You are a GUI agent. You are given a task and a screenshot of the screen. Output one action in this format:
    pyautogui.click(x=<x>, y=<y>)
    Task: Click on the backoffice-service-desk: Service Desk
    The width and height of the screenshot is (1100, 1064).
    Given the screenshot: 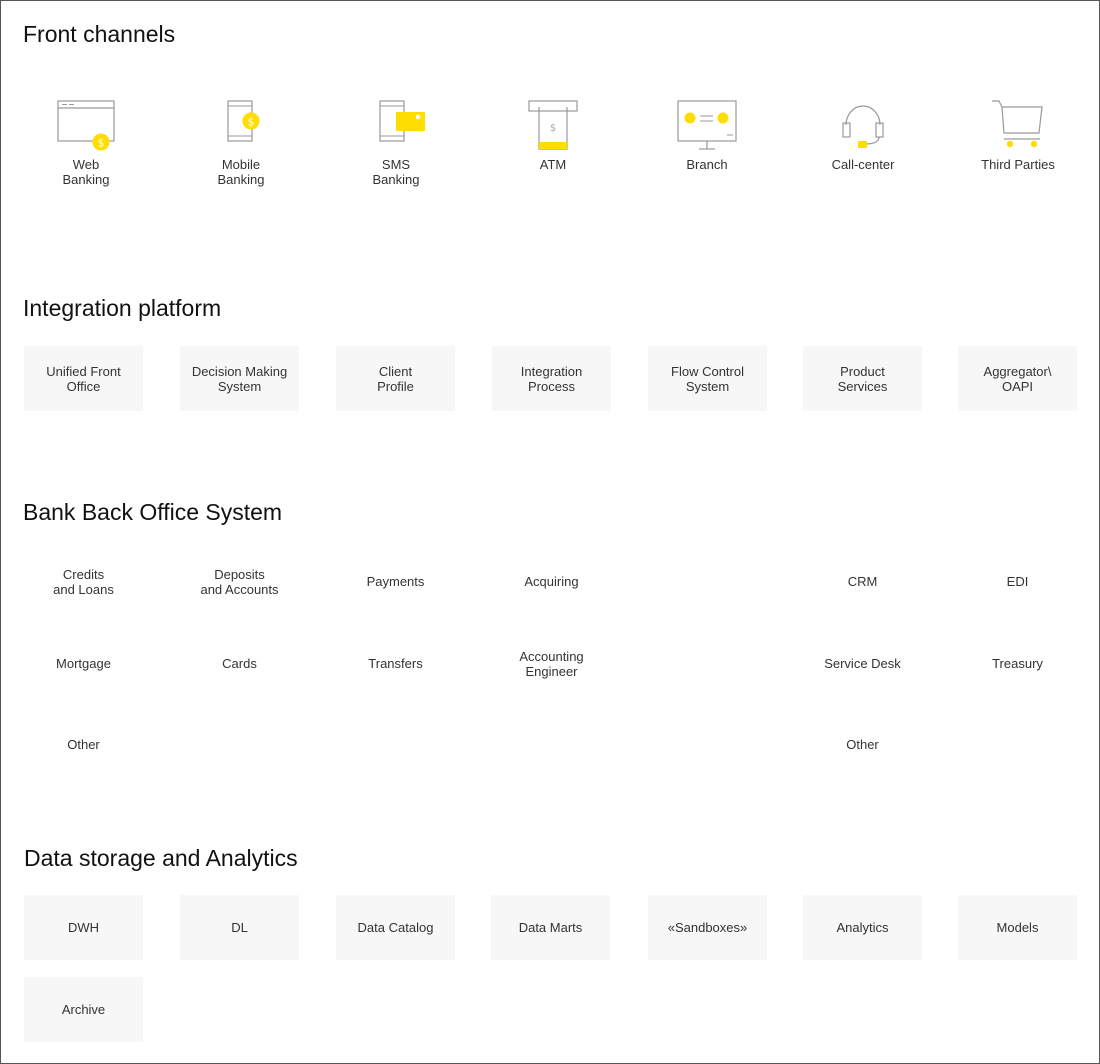 What is the action you would take?
    pyautogui.click(x=862, y=663)
    